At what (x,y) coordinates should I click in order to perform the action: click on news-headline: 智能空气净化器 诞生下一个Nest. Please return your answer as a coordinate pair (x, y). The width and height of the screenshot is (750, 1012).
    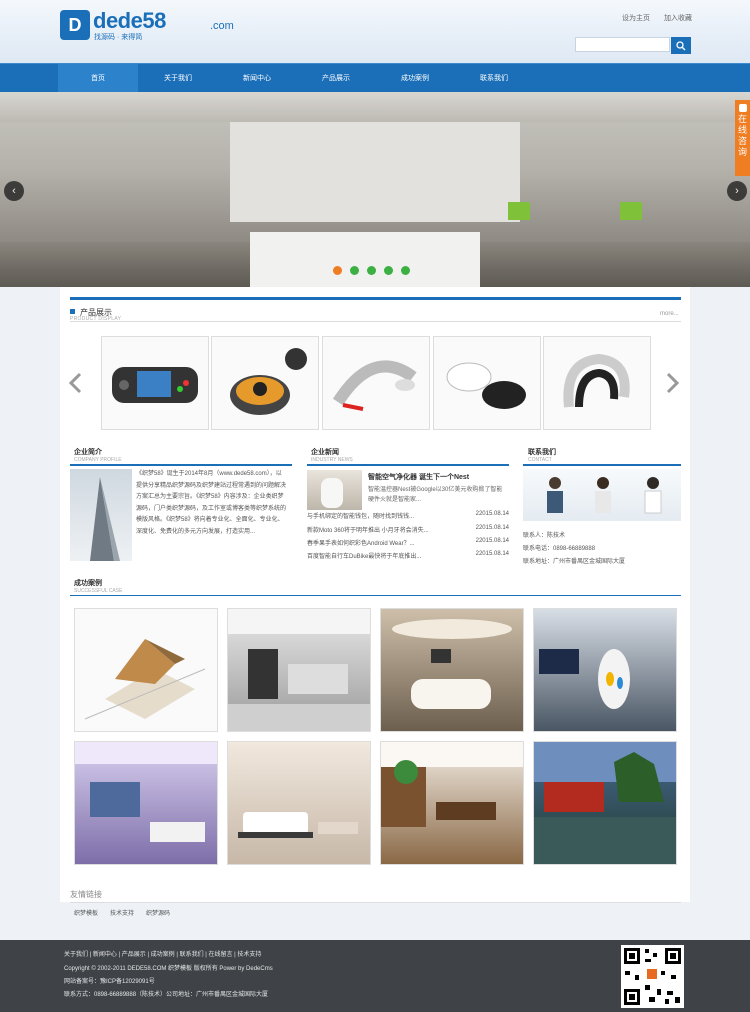
    Looking at the image, I should click on (418, 477).